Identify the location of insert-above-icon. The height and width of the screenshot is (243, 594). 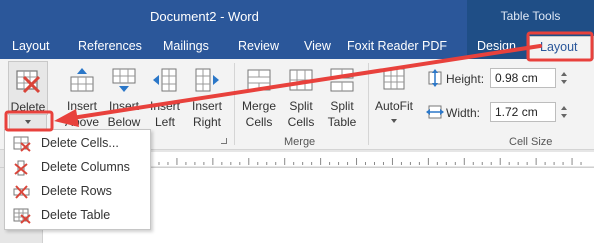
(82, 80).